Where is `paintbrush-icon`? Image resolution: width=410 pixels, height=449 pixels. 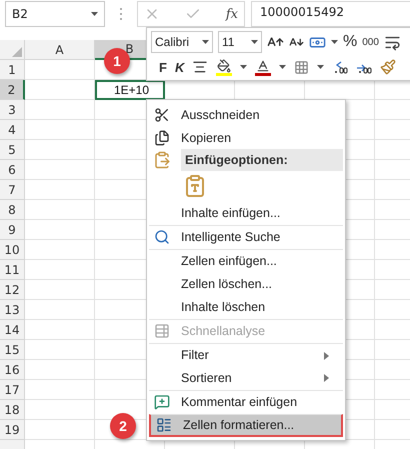
paintbrush-icon is located at coordinates (388, 67).